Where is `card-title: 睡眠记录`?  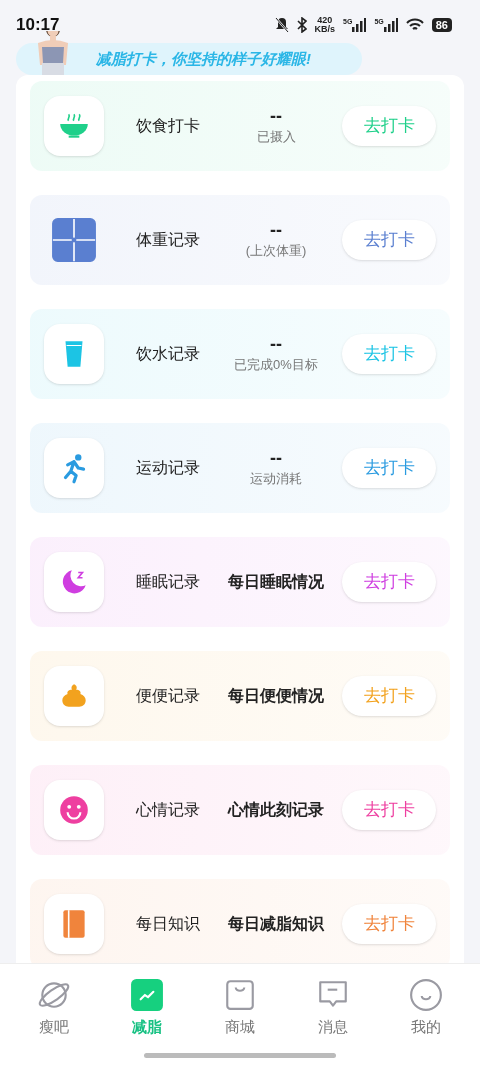 card-title: 睡眠记录 is located at coordinates (168, 582).